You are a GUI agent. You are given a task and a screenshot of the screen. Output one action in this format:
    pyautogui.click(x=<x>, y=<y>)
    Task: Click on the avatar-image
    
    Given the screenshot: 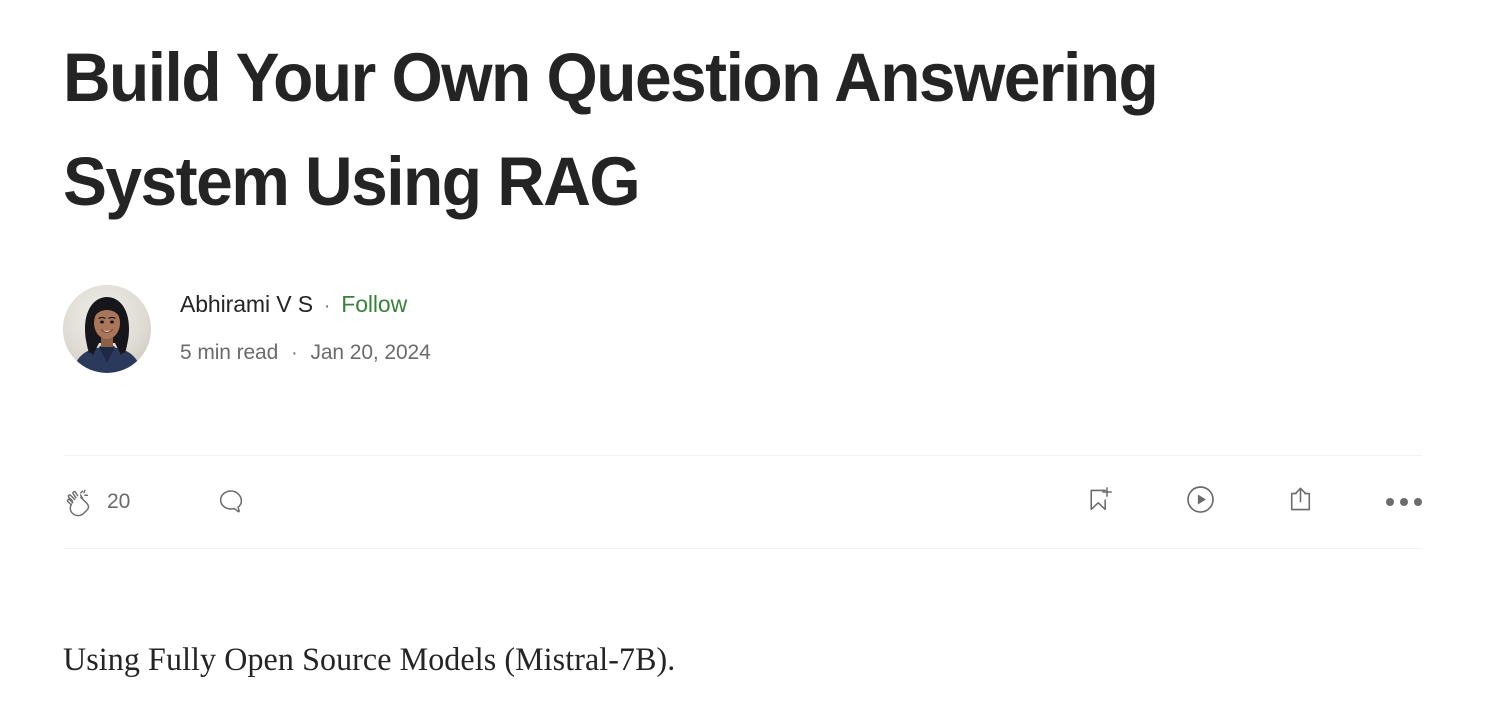 What is the action you would take?
    pyautogui.click(x=107, y=329)
    